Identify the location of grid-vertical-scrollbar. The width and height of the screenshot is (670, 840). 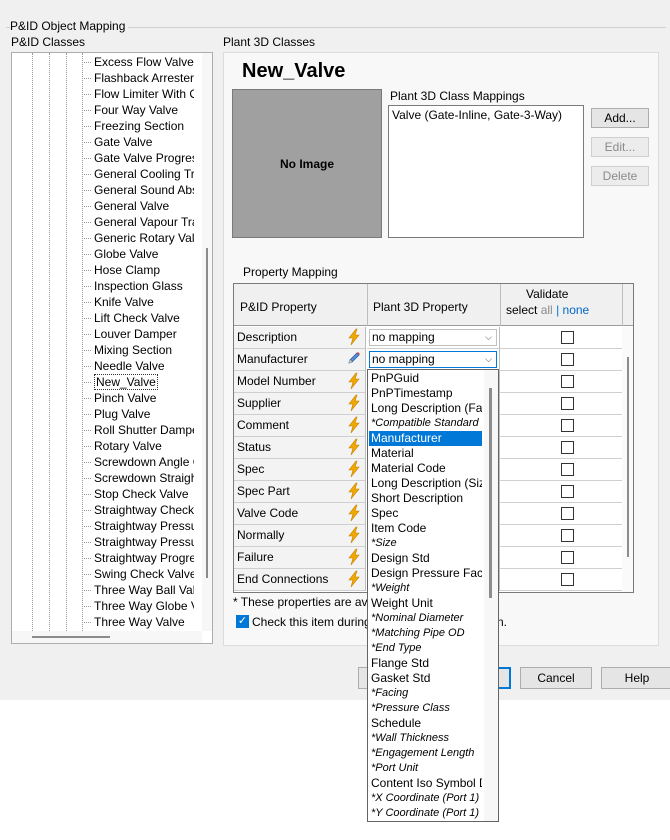
(627, 459).